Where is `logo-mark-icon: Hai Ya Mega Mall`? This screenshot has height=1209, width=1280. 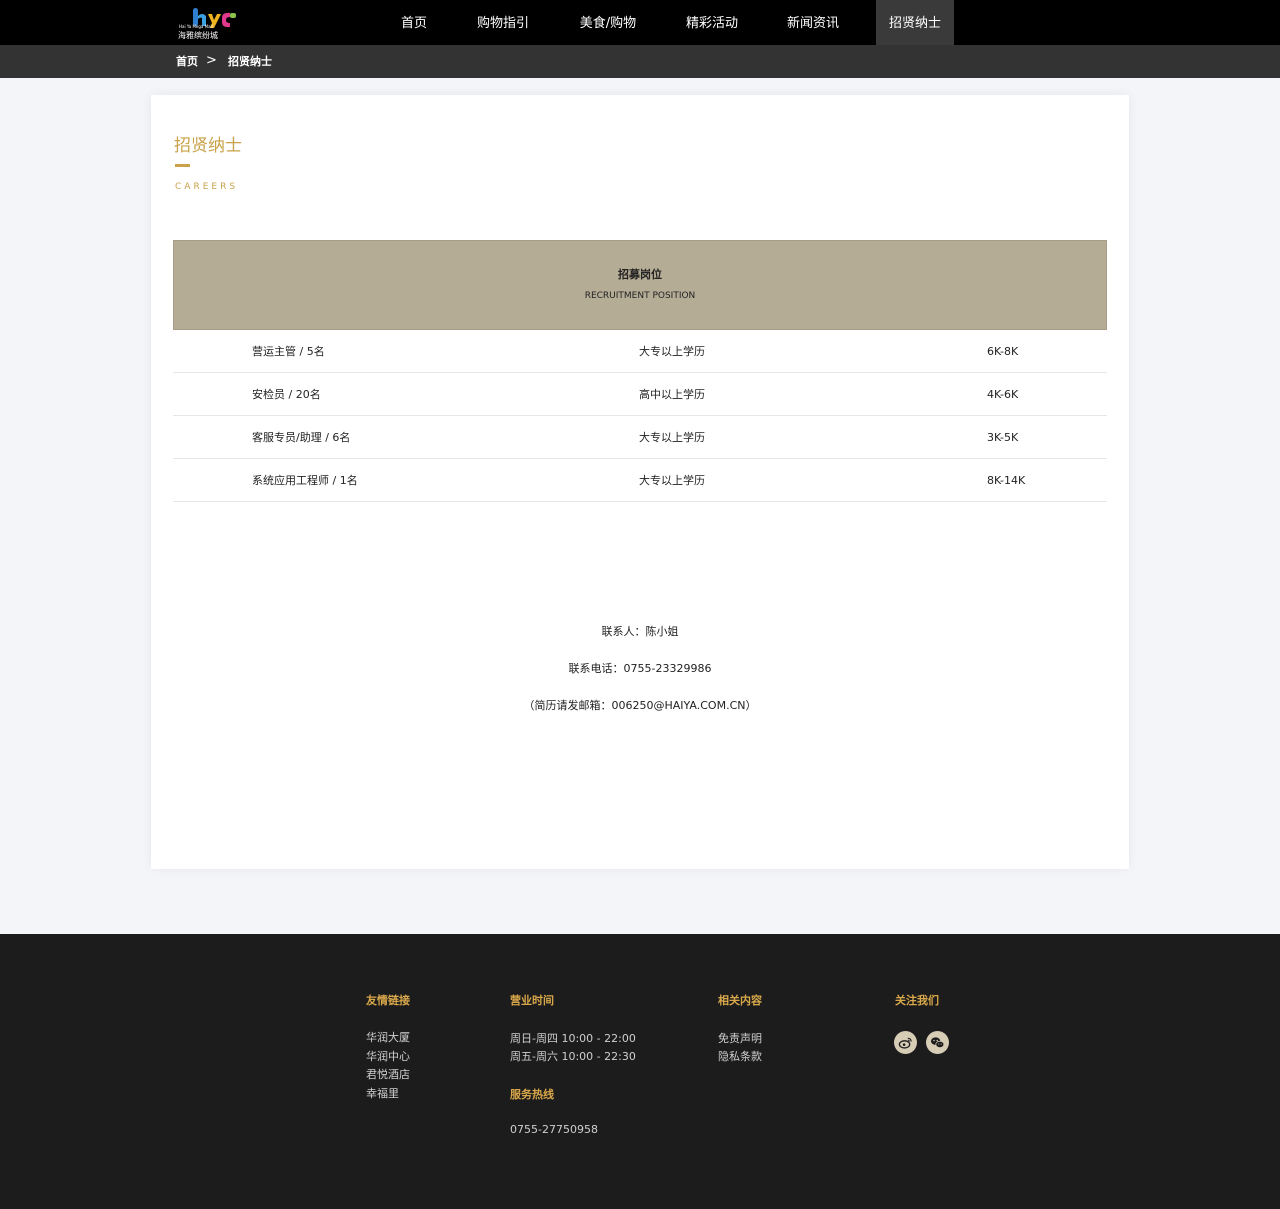 logo-mark-icon: Hai Ya Mega Mall is located at coordinates (207, 18).